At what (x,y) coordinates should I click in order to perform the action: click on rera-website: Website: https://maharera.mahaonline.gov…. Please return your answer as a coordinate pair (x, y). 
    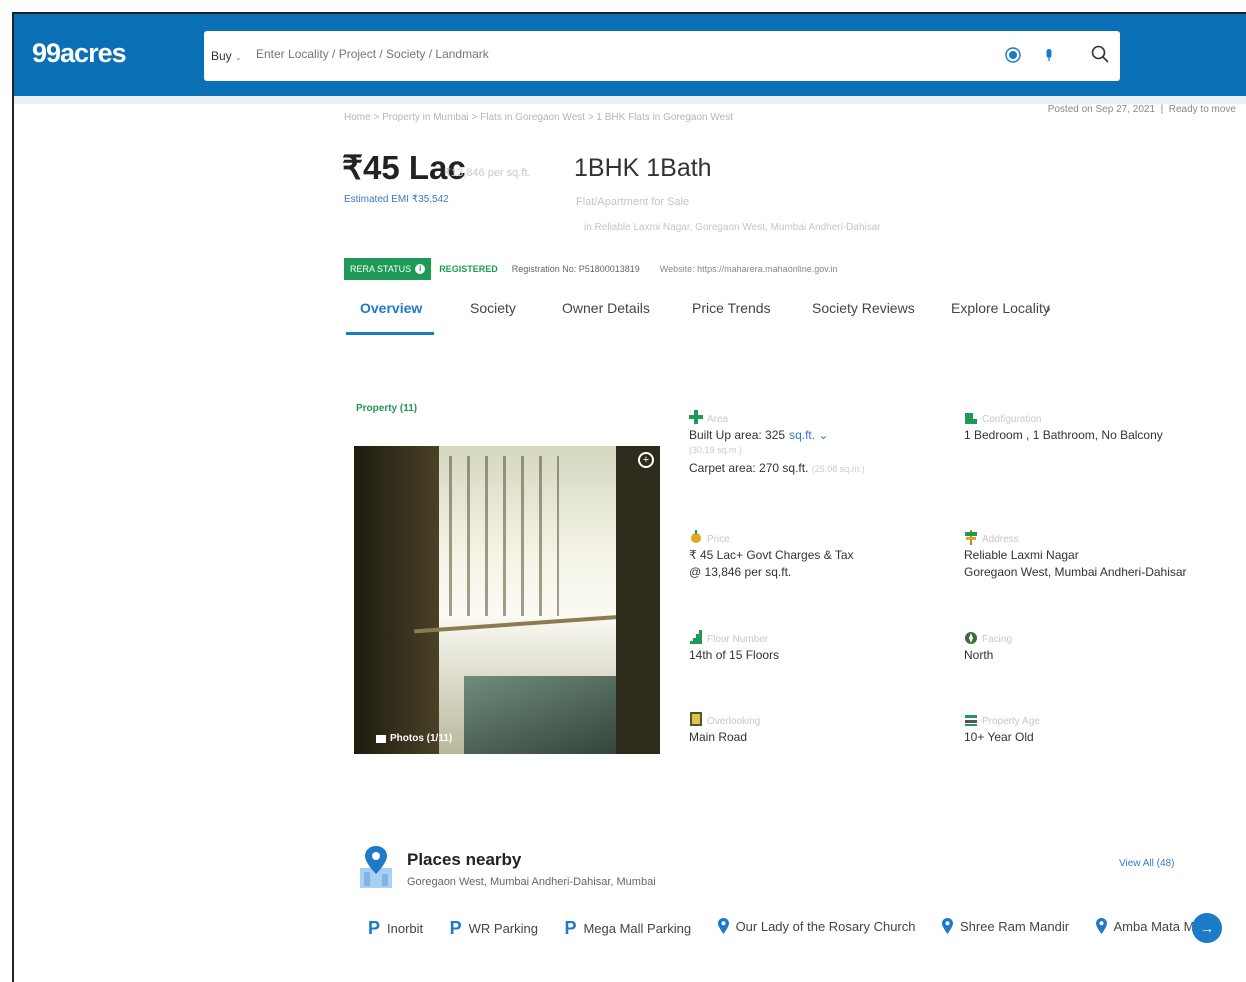
    Looking at the image, I should click on (749, 269).